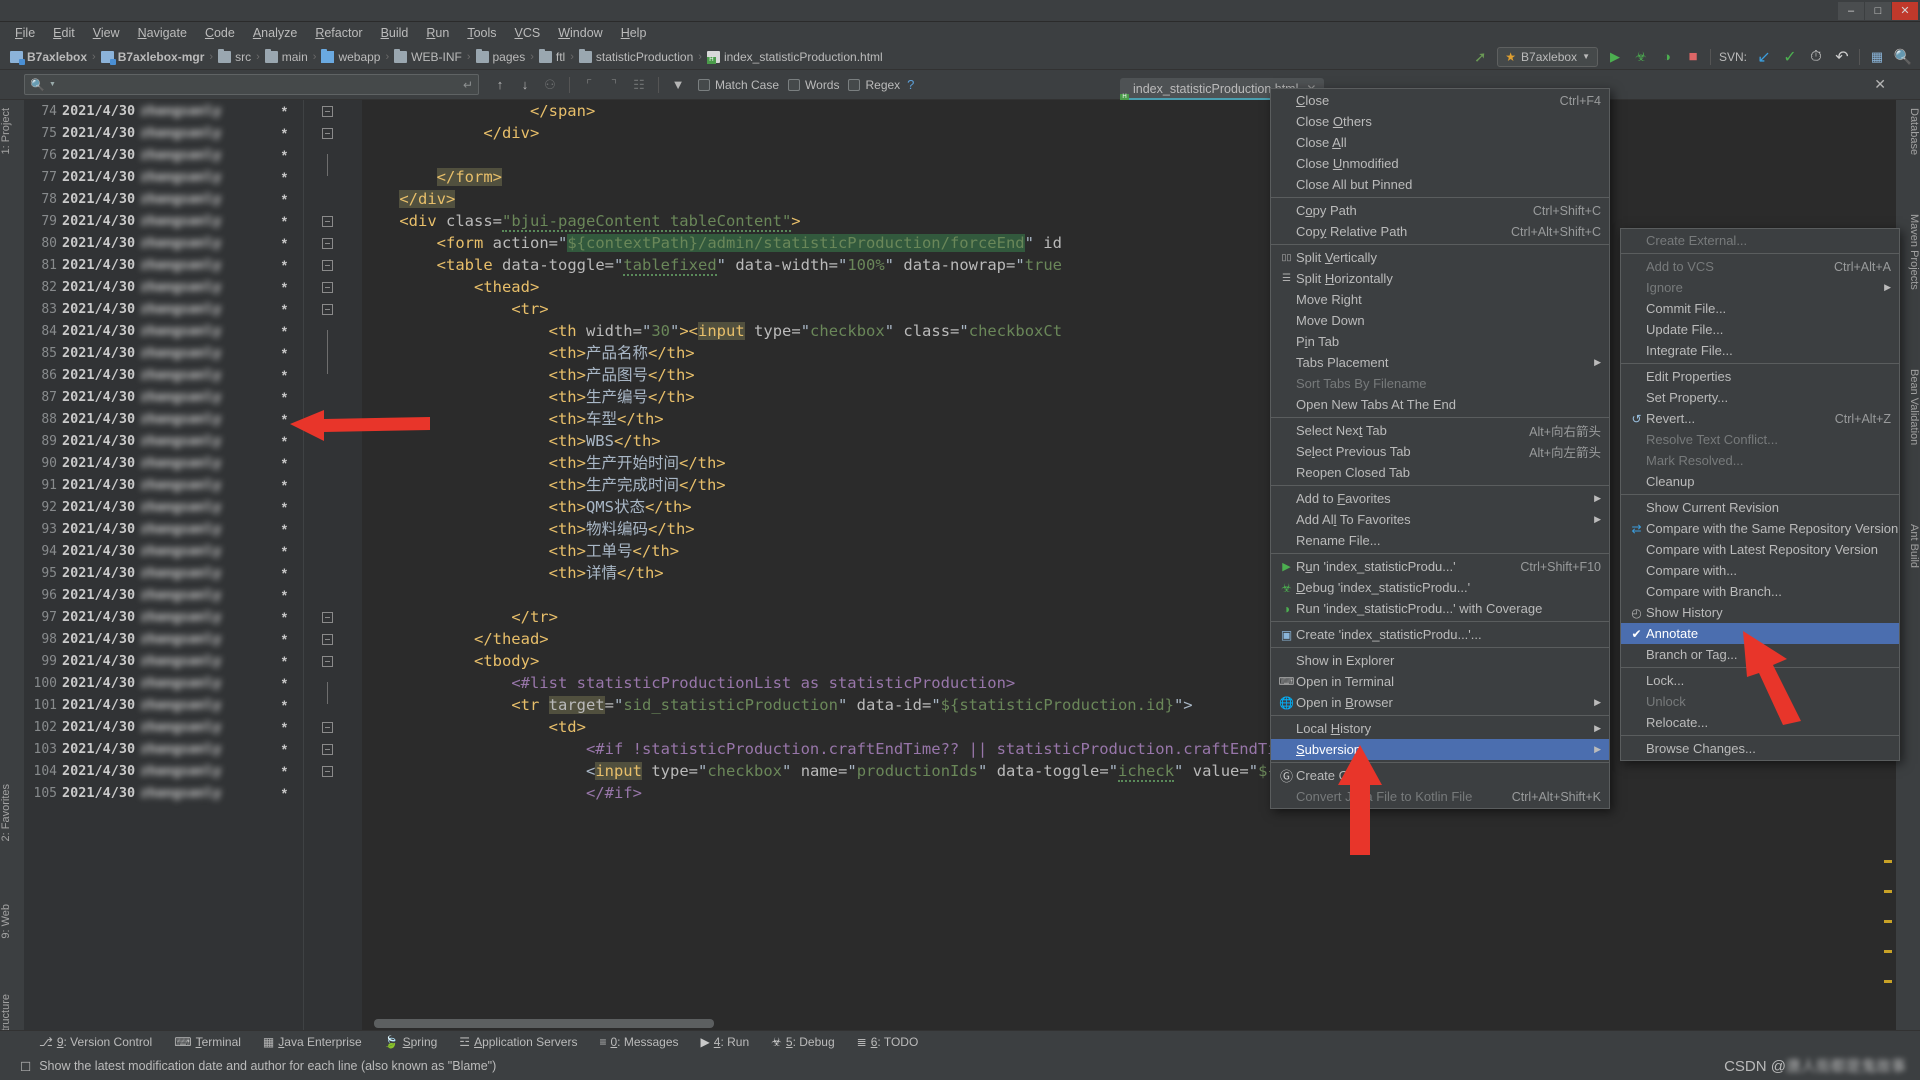 The width and height of the screenshot is (1920, 1080). I want to click on minimize-button: –, so click(1851, 10).